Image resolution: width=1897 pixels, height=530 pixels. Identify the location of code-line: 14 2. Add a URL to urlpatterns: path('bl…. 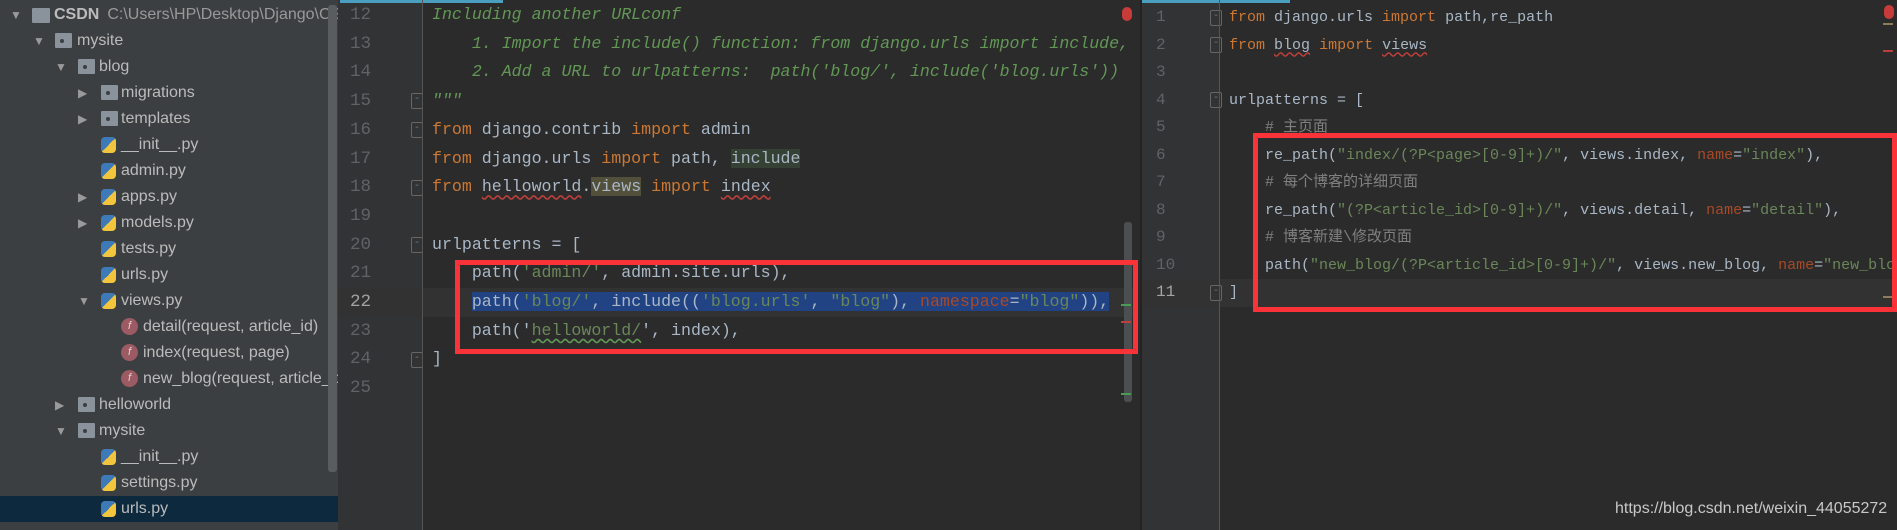
(738, 72).